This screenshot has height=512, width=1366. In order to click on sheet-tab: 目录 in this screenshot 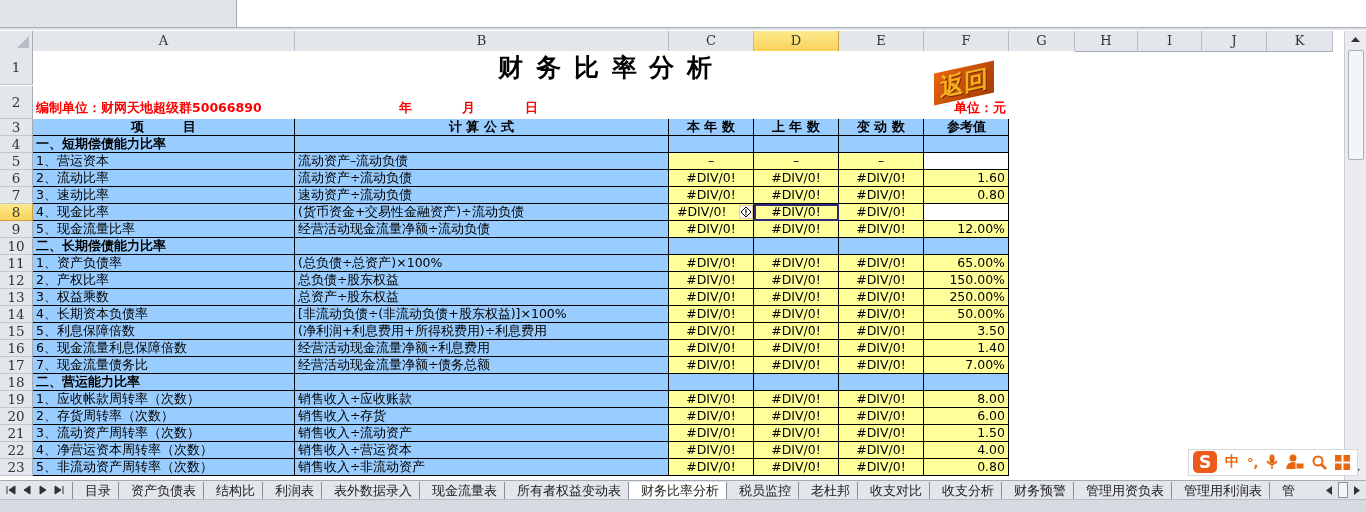, I will do `click(95, 490)`.